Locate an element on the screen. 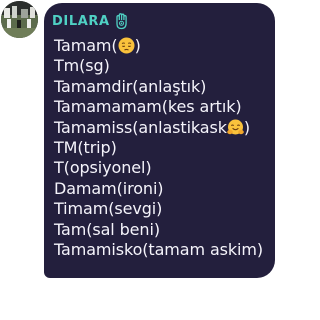 The width and height of the screenshot is (320, 320). message-line: Tamamdir(anlaştık) is located at coordinates (130, 86).